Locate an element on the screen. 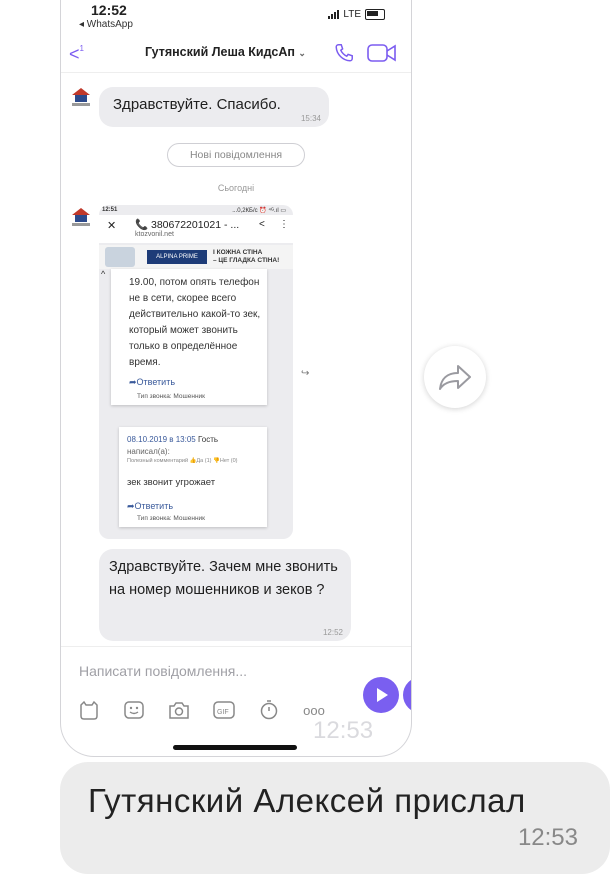 The height and width of the screenshot is (877, 610). new-messages-divider: Нові повідомлення is located at coordinates (236, 155).